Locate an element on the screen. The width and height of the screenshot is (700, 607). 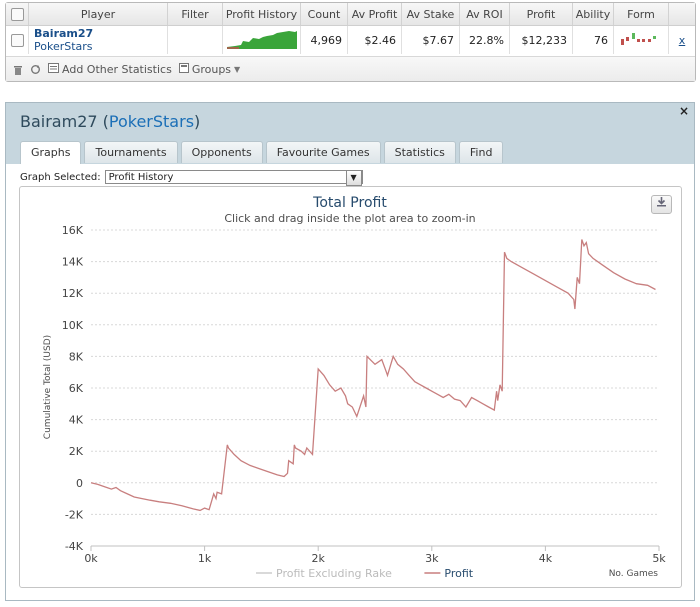
select-all-checkbox is located at coordinates (17, 14).